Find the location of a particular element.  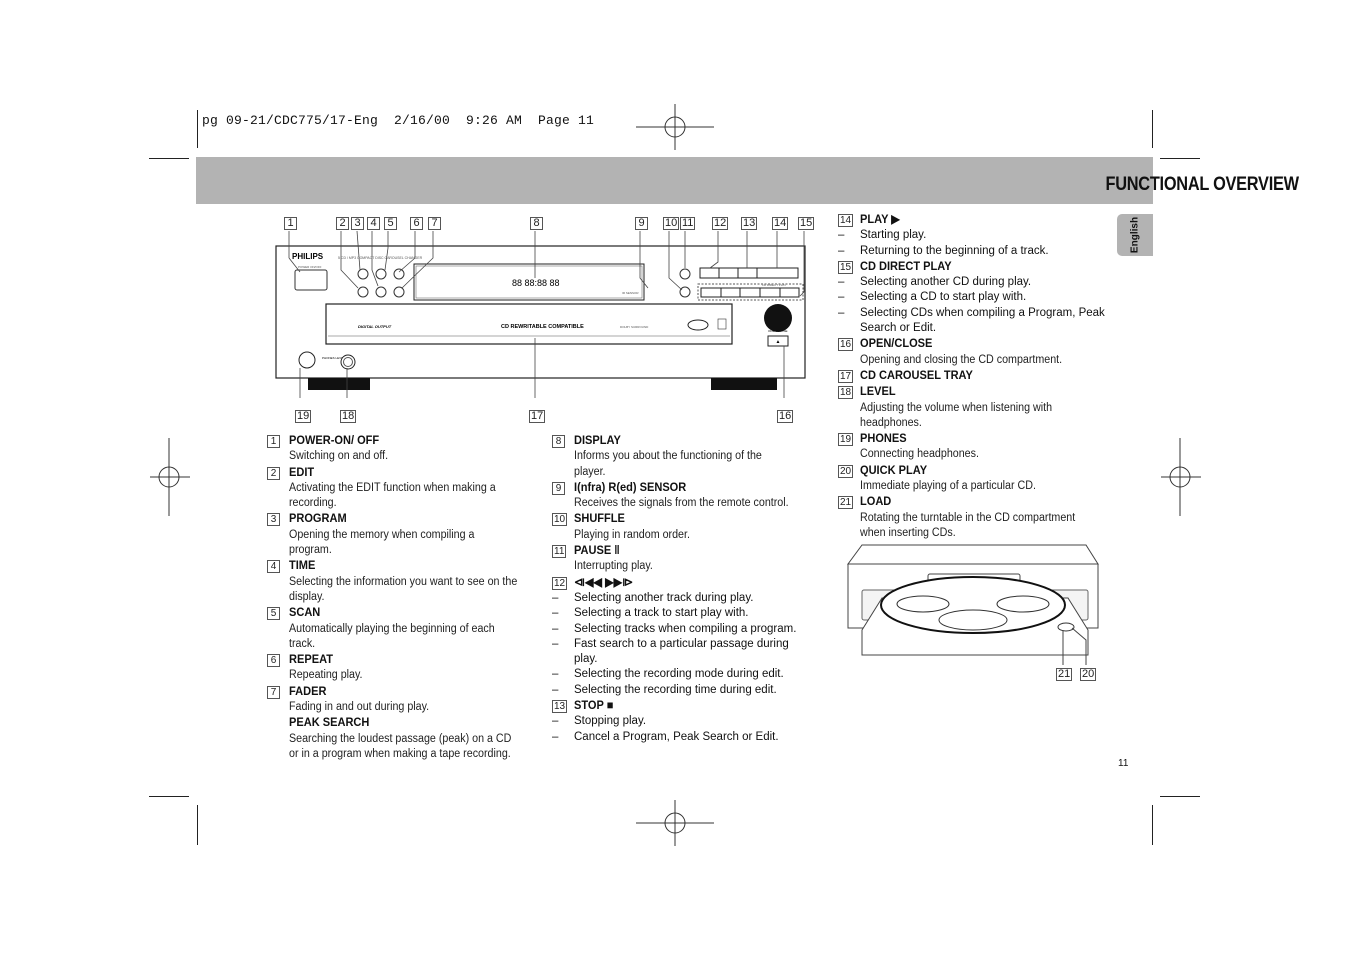

feature-item: 6 REPEAT Repeating play. is located at coordinates (401, 668).